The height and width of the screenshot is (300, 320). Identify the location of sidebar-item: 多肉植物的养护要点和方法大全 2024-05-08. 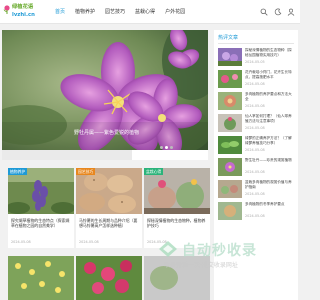
(257, 102).